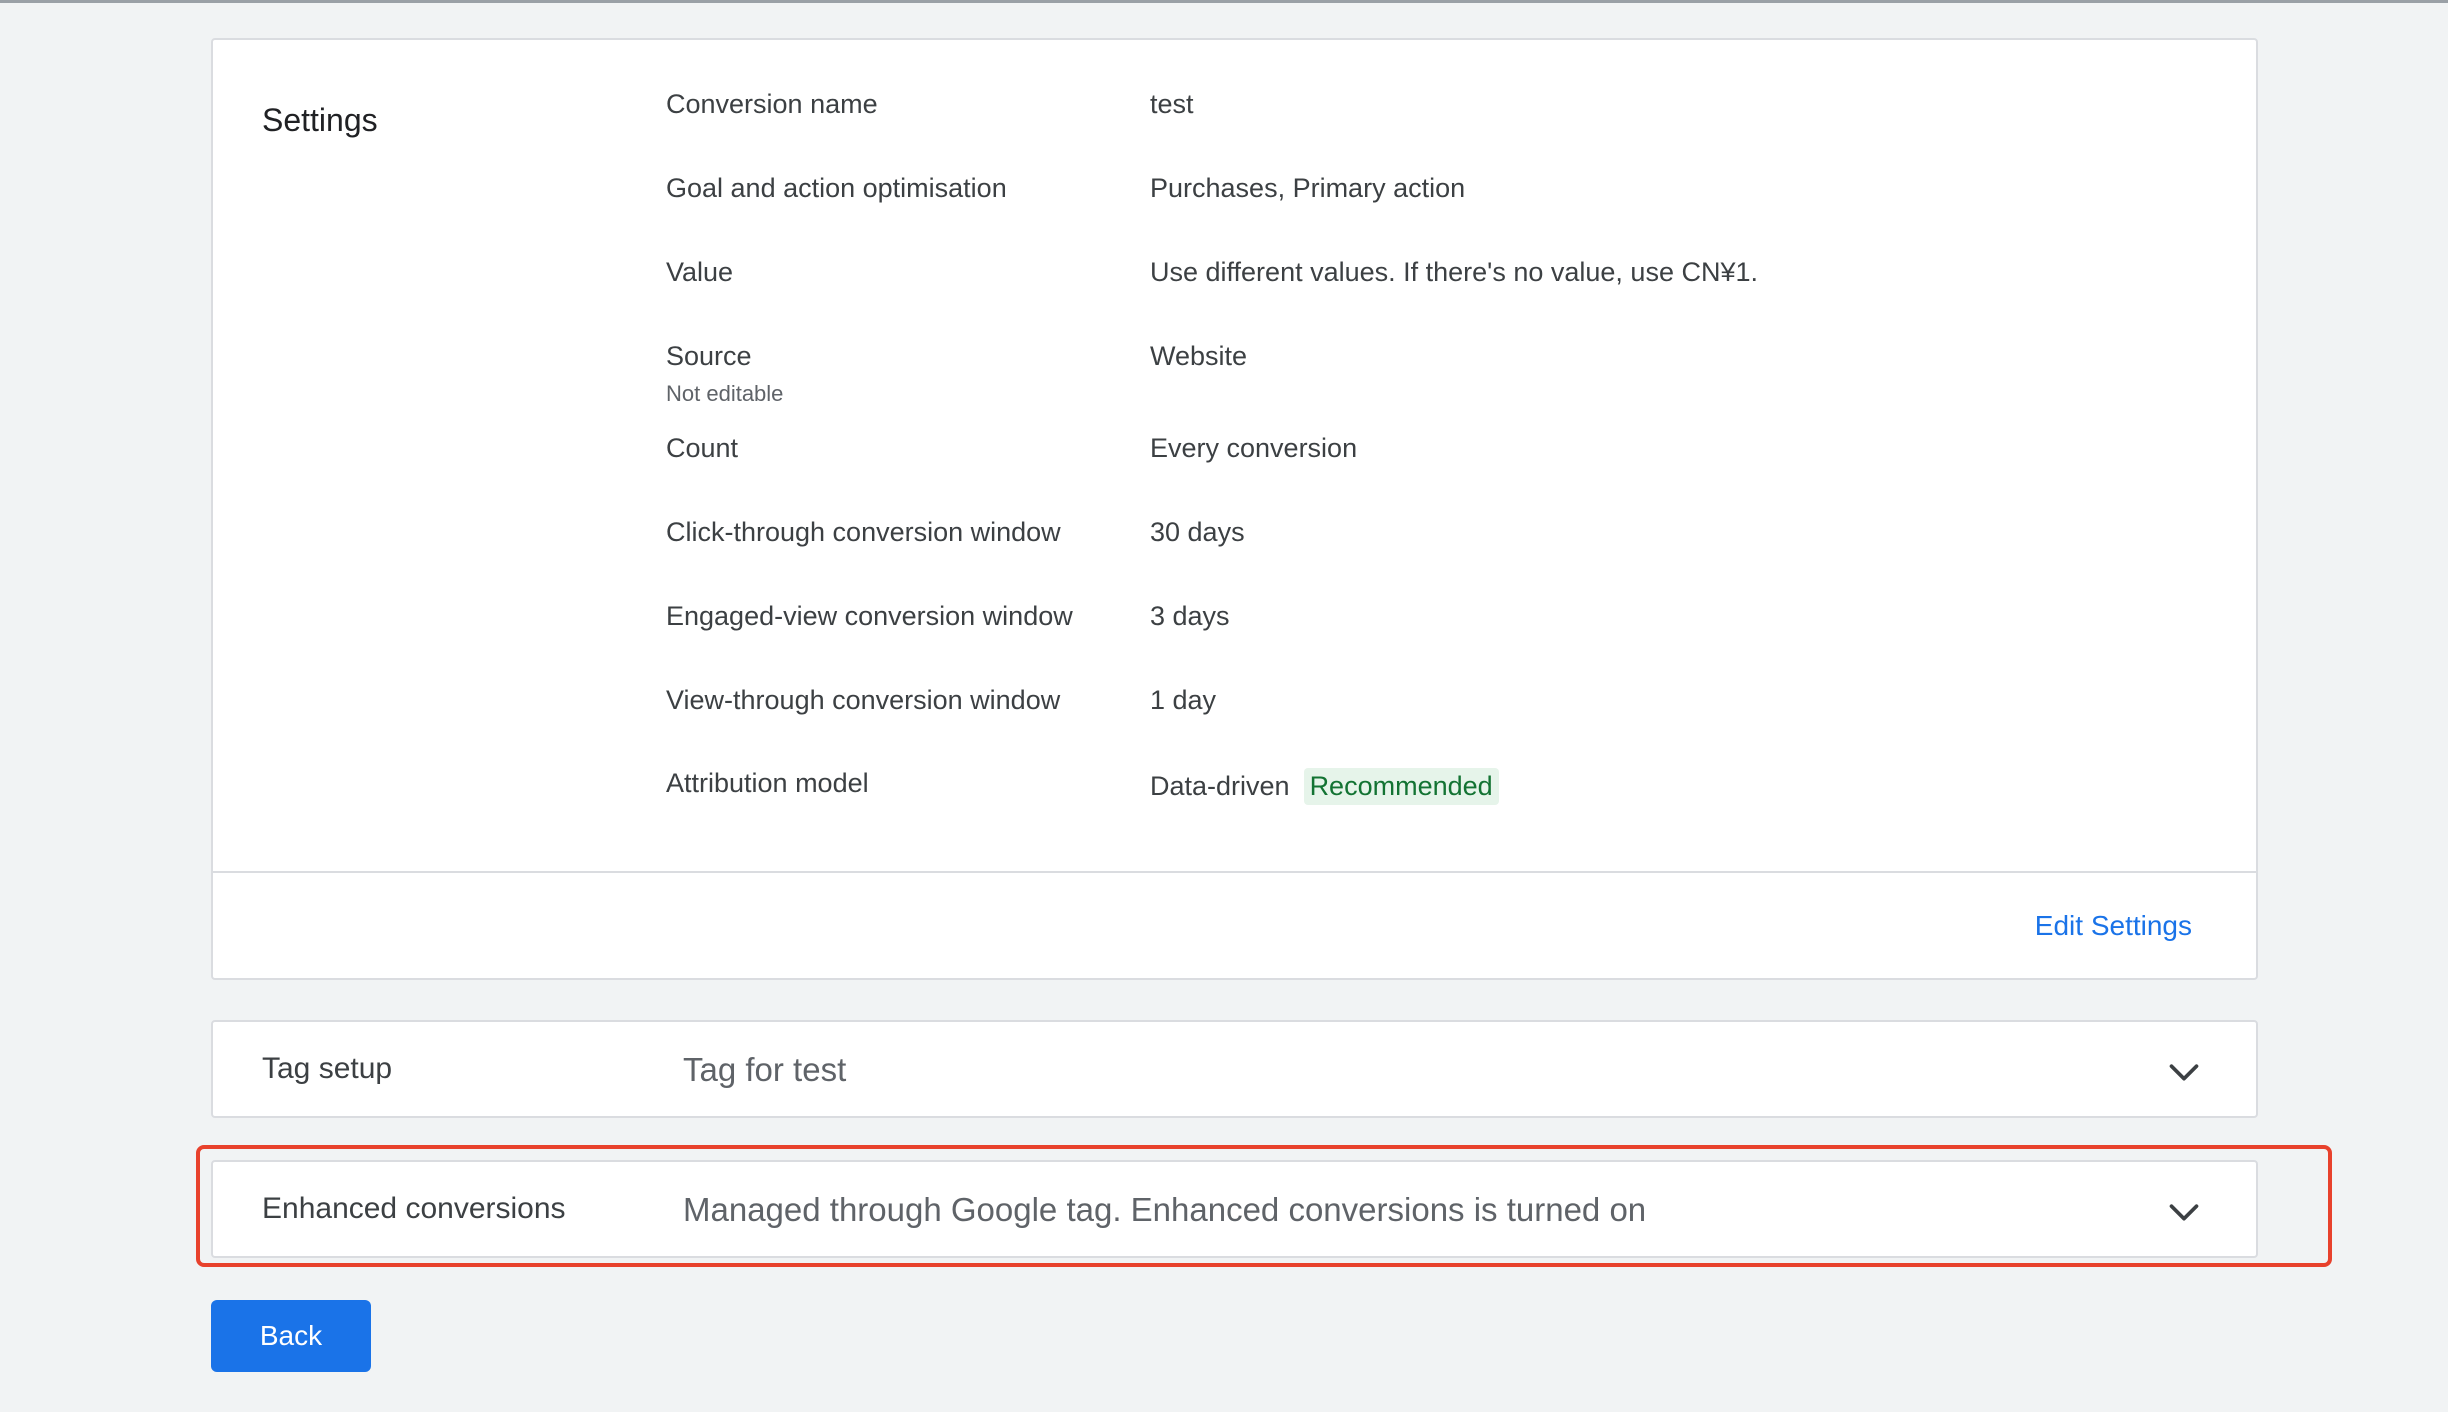 The width and height of the screenshot is (2448, 1412). What do you see at coordinates (702, 448) in the screenshot?
I see `row-label: Count` at bounding box center [702, 448].